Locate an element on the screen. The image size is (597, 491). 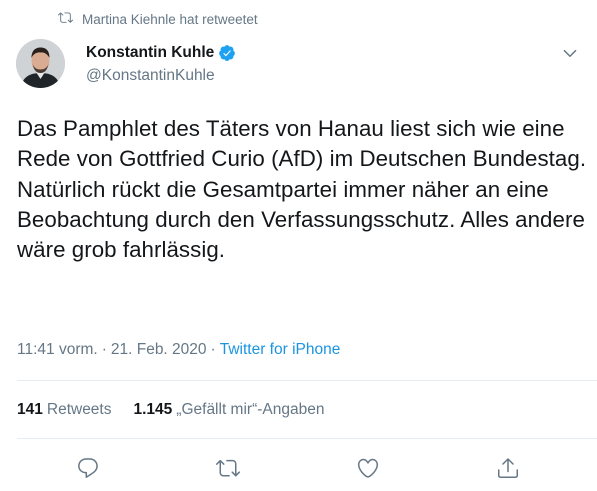
retweets-stat: 141 Retweets is located at coordinates (64, 410).